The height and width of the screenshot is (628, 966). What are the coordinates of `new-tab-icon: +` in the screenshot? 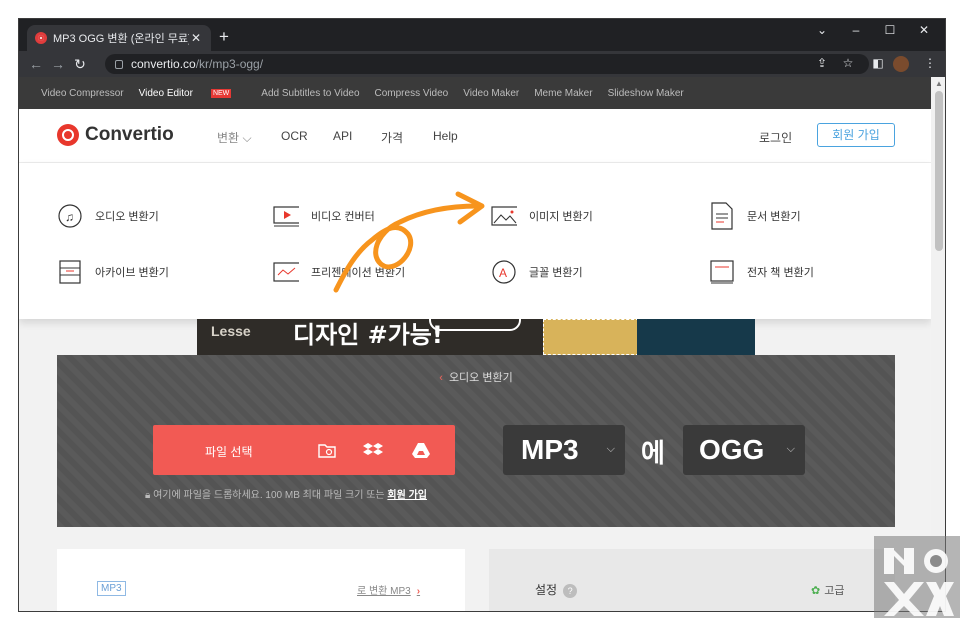 It's located at (224, 36).